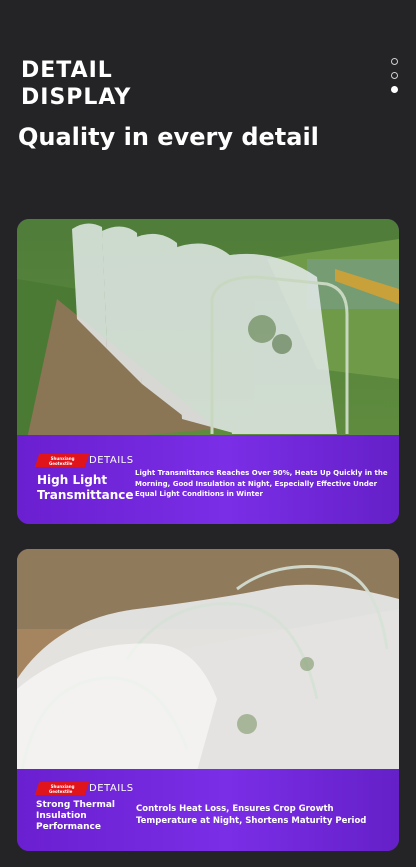 The height and width of the screenshot is (867, 416). I want to click on tagline: Quality in every detail, so click(168, 137).